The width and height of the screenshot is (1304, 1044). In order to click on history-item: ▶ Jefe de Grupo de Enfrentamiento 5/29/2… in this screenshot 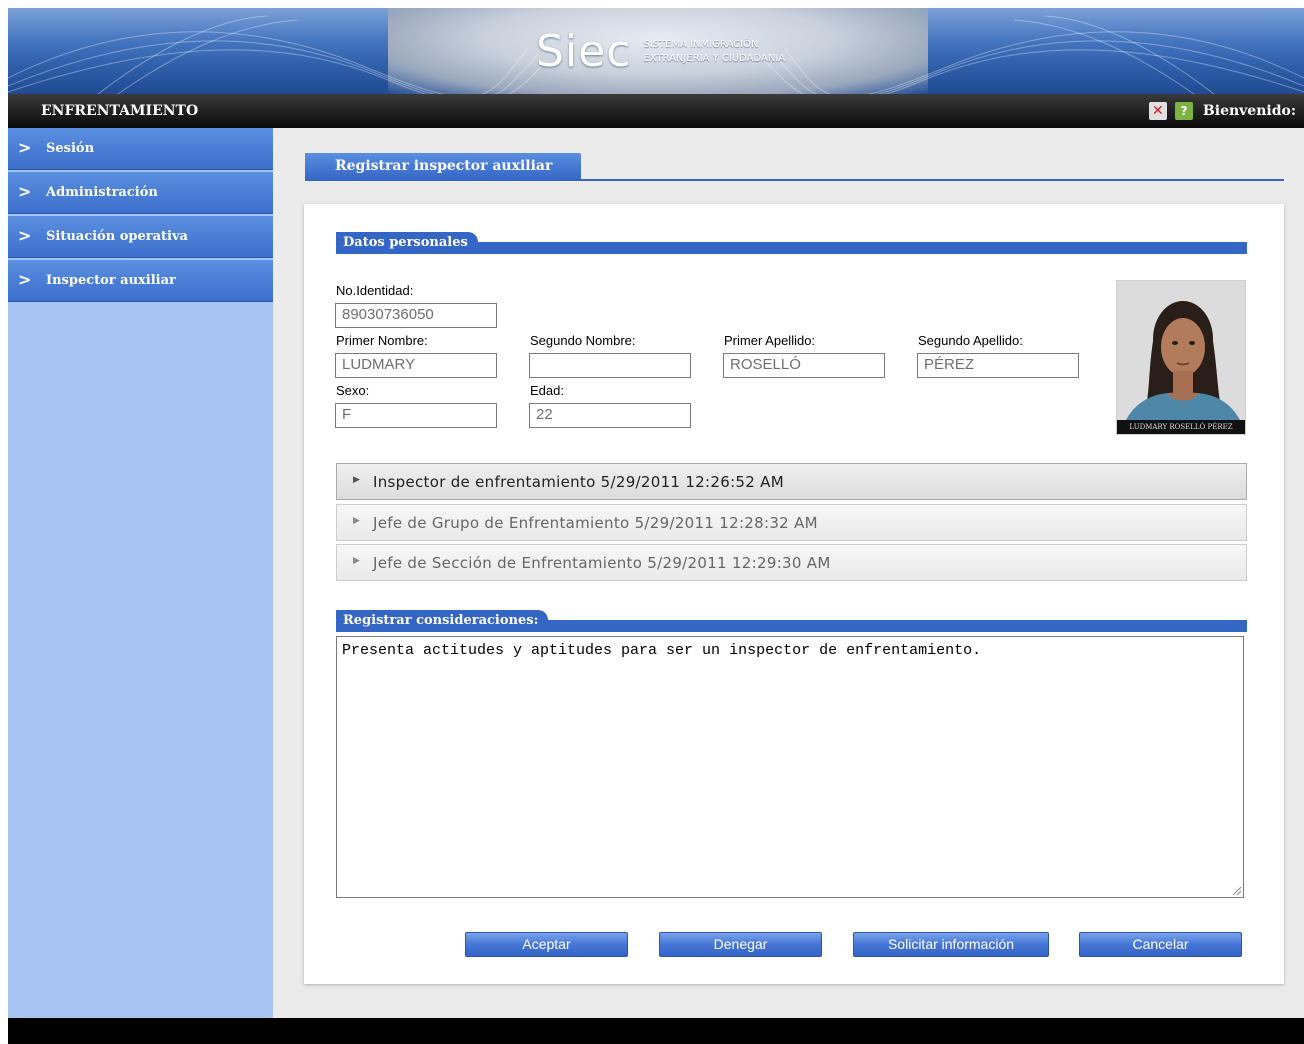, I will do `click(791, 522)`.